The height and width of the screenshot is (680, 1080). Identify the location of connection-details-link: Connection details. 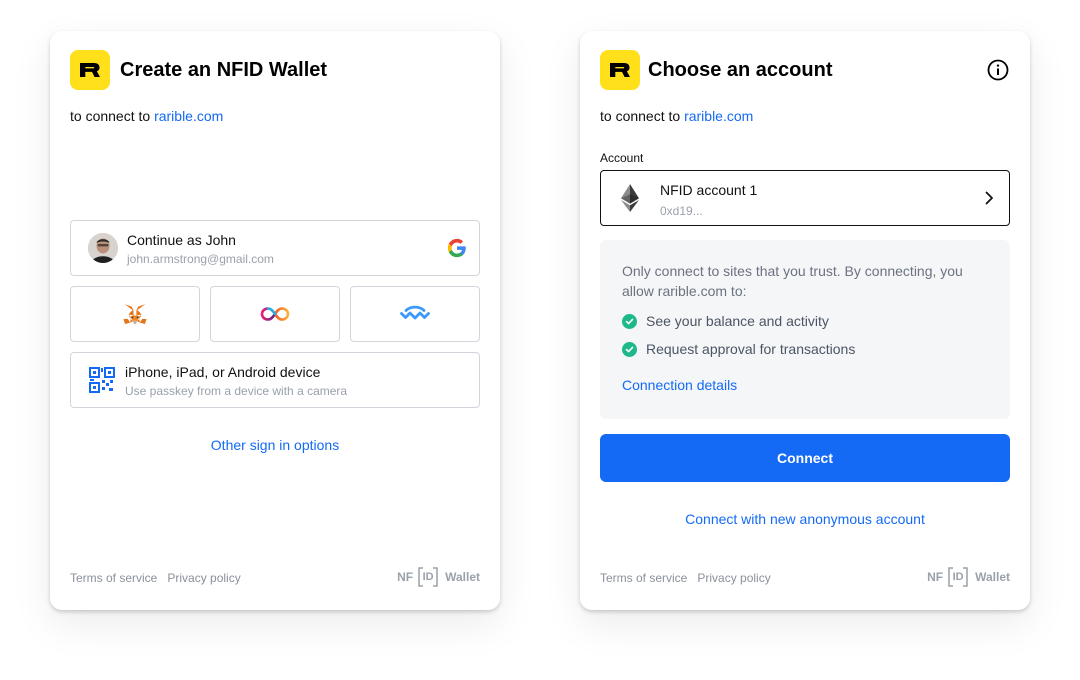
(679, 385).